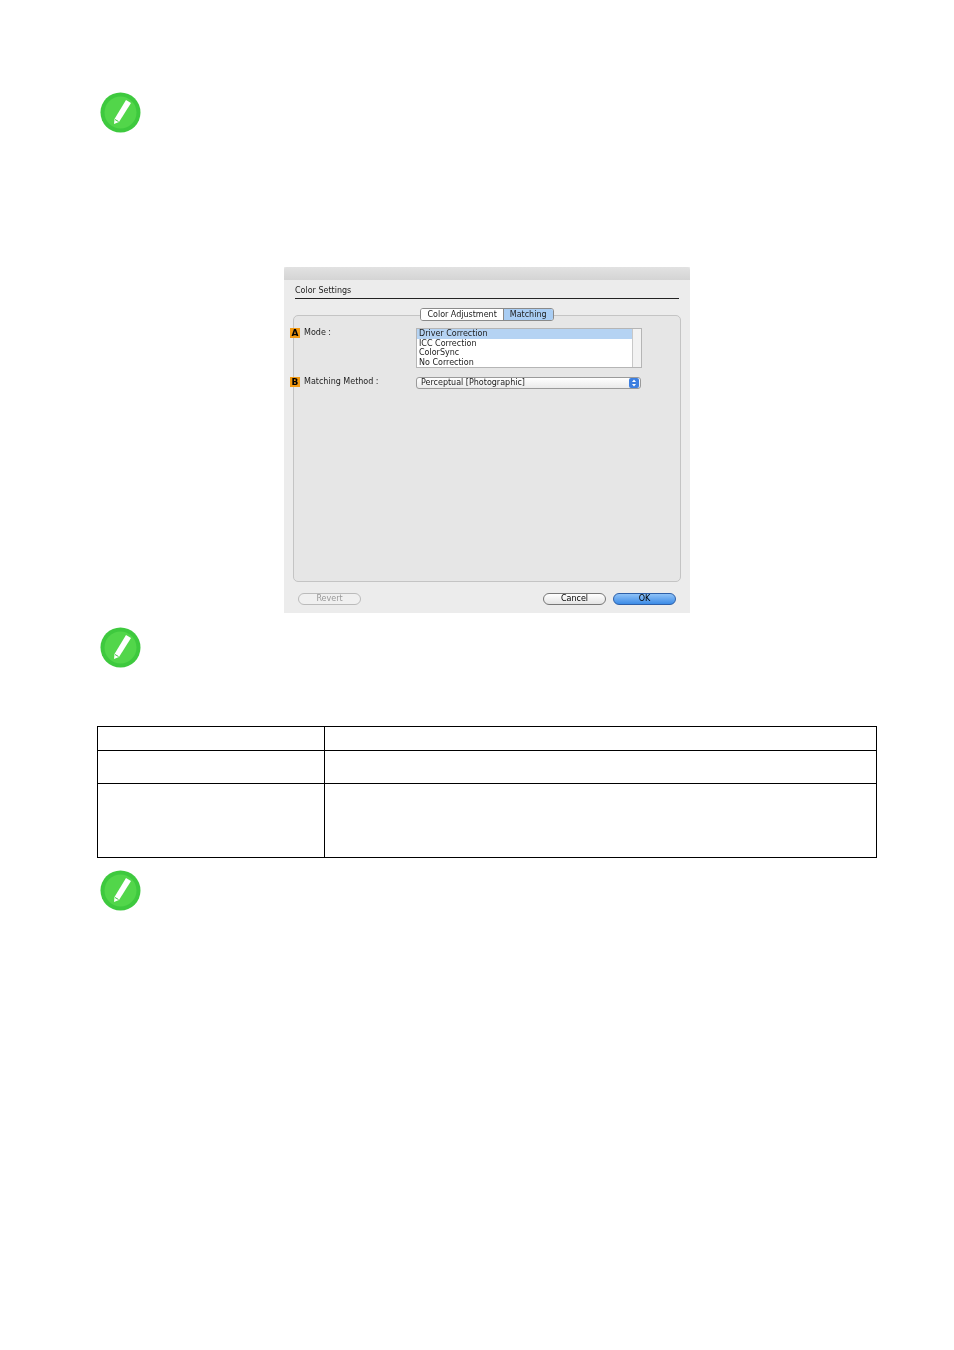  I want to click on list-box: Driver Correction ICC Correction ColorSync No Correction, so click(529, 348).